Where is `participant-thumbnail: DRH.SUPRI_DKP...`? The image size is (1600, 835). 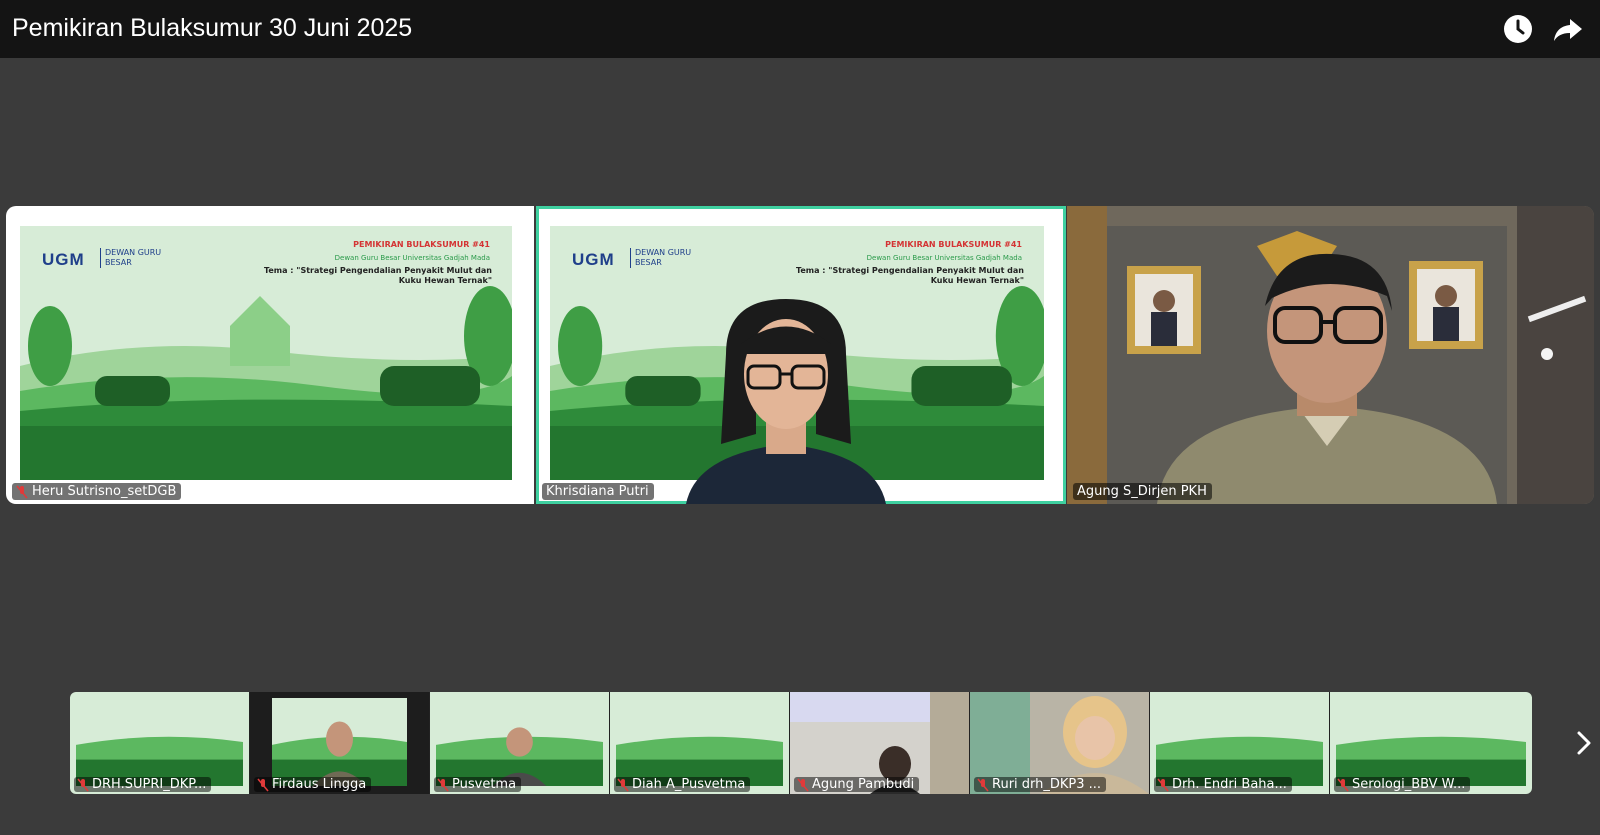 participant-thumbnail: DRH.SUPRI_DKP... is located at coordinates (159, 743).